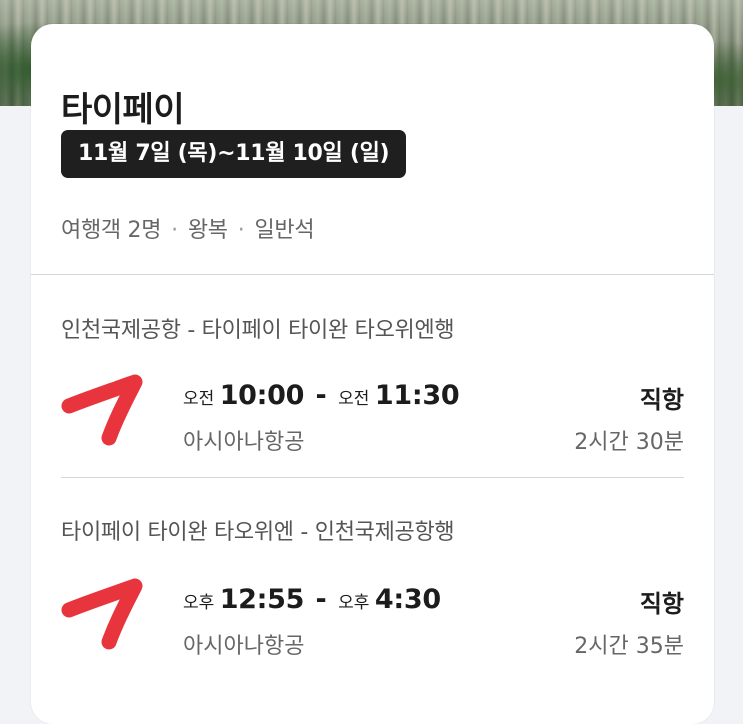  Describe the element at coordinates (629, 442) in the screenshot. I see `flight-duration: 2시간 30분` at that location.